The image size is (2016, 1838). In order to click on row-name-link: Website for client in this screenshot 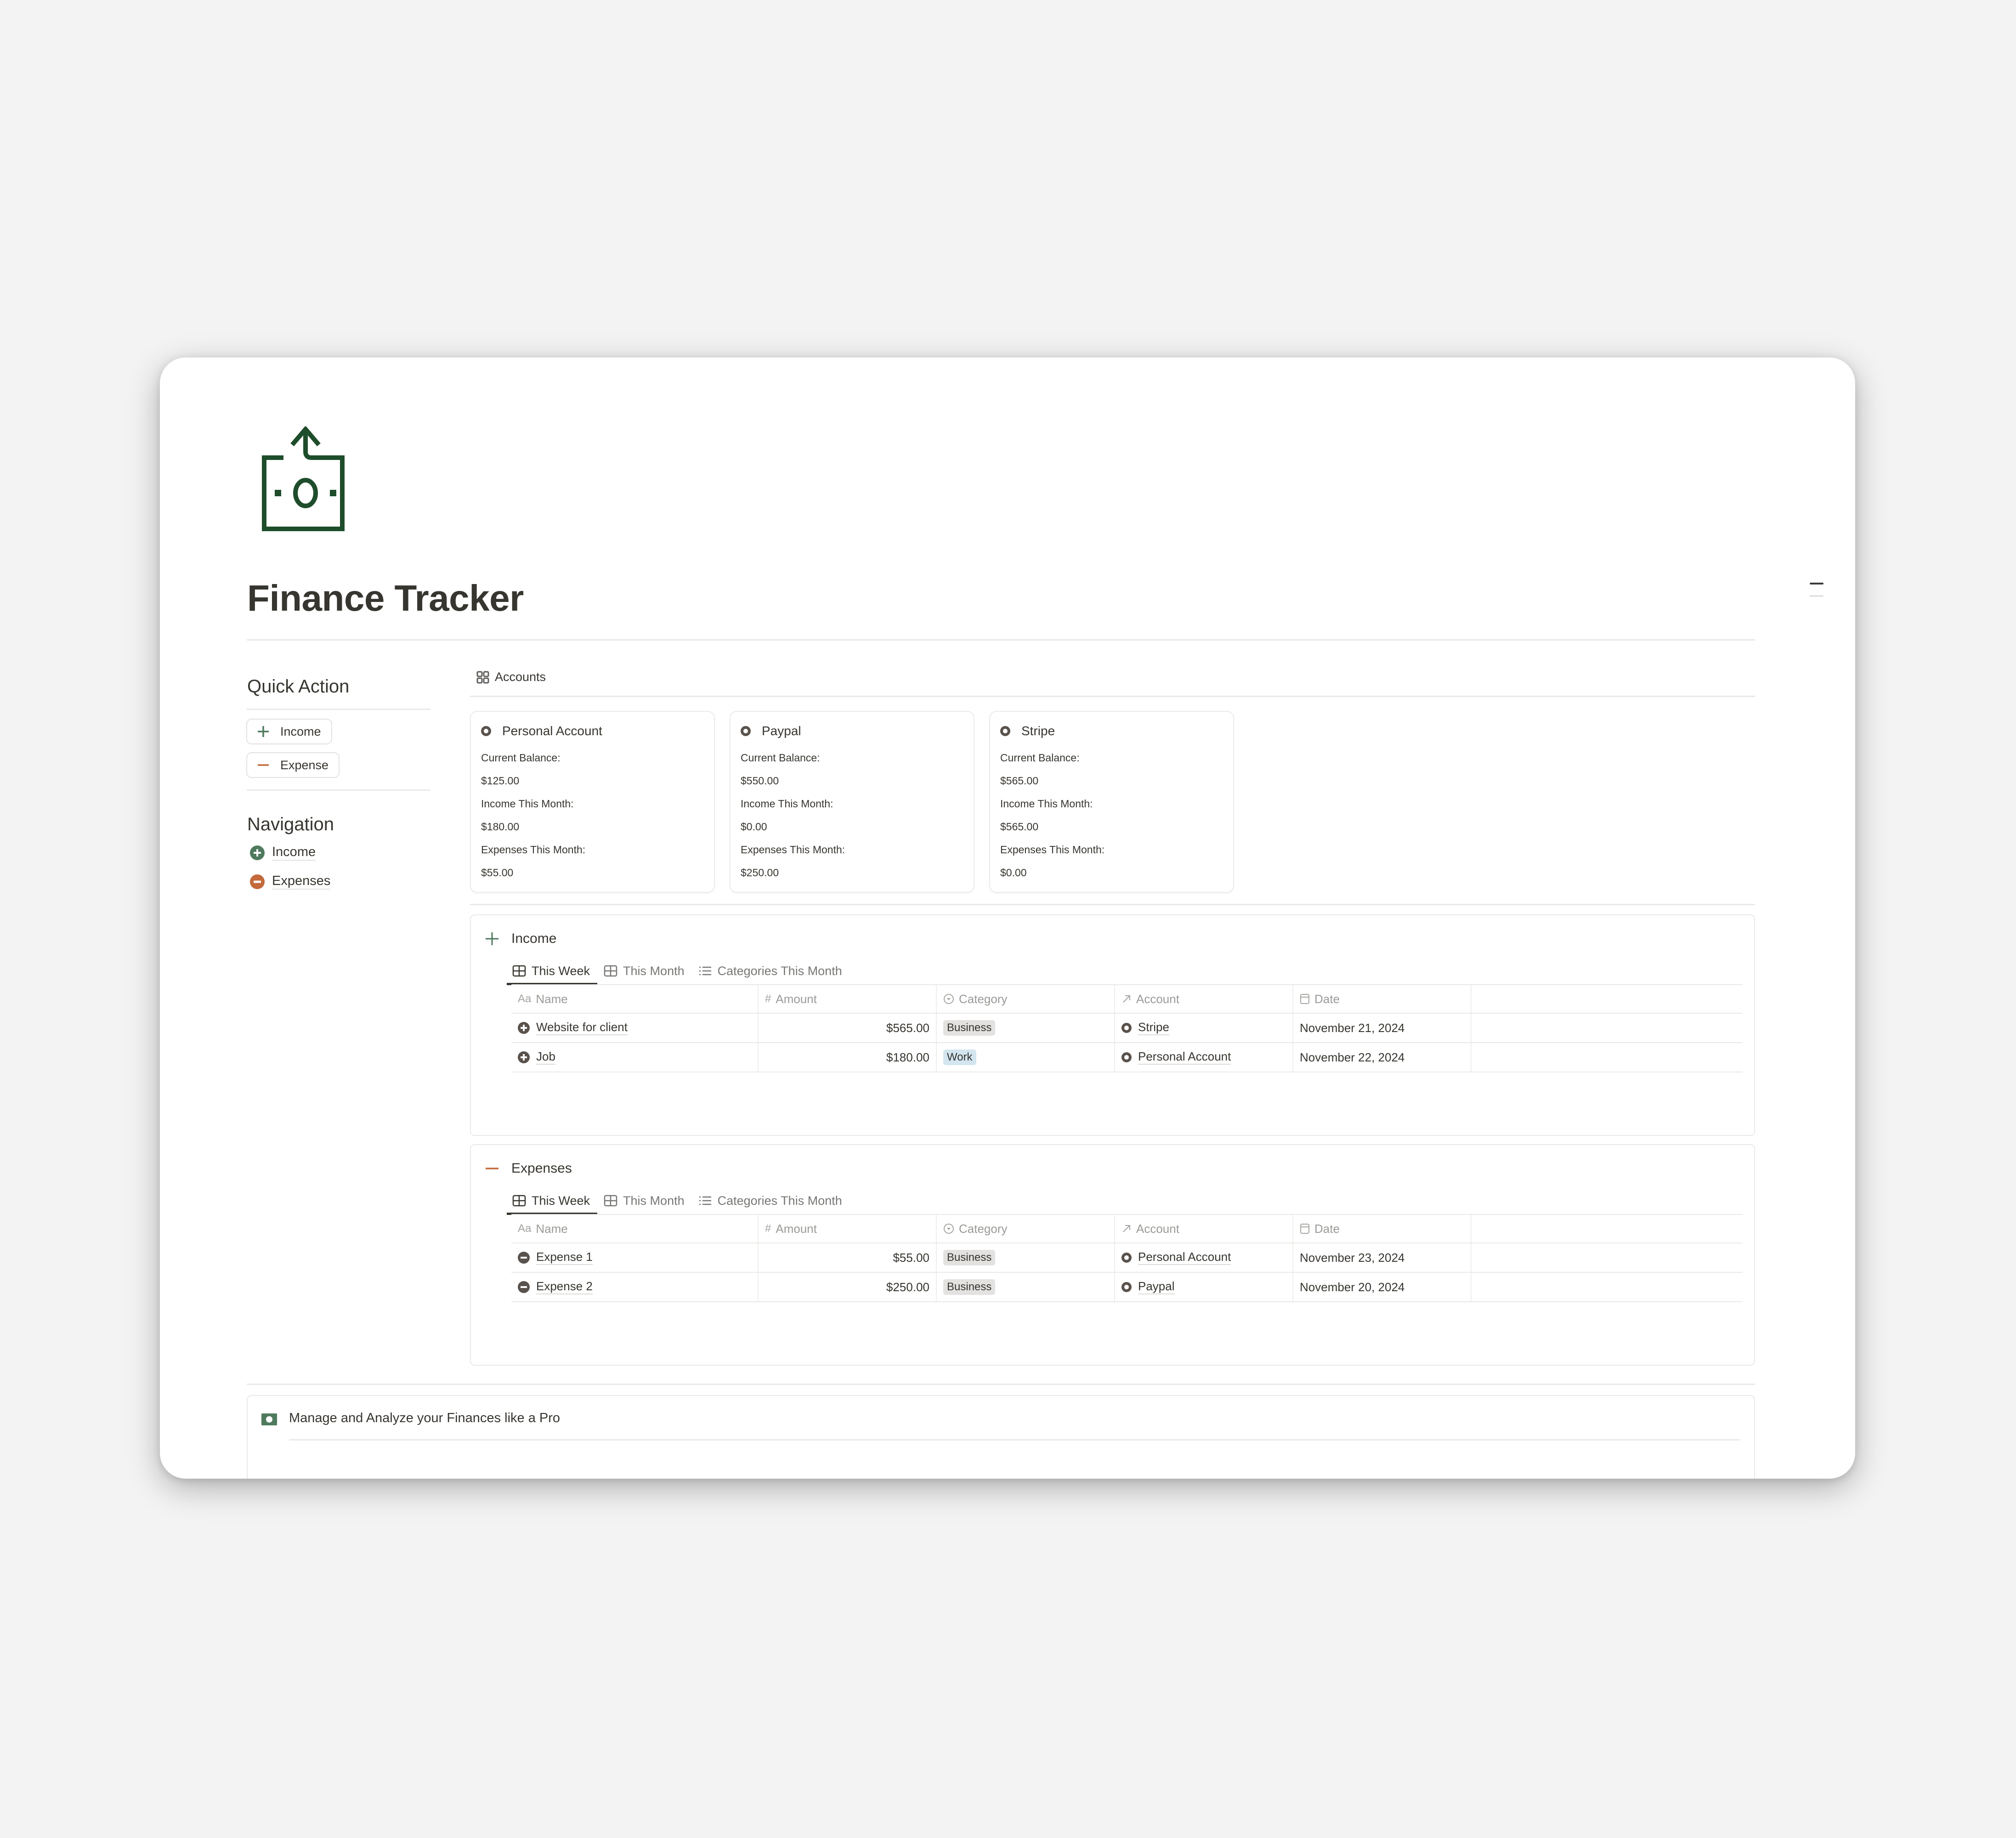, I will do `click(582, 1027)`.